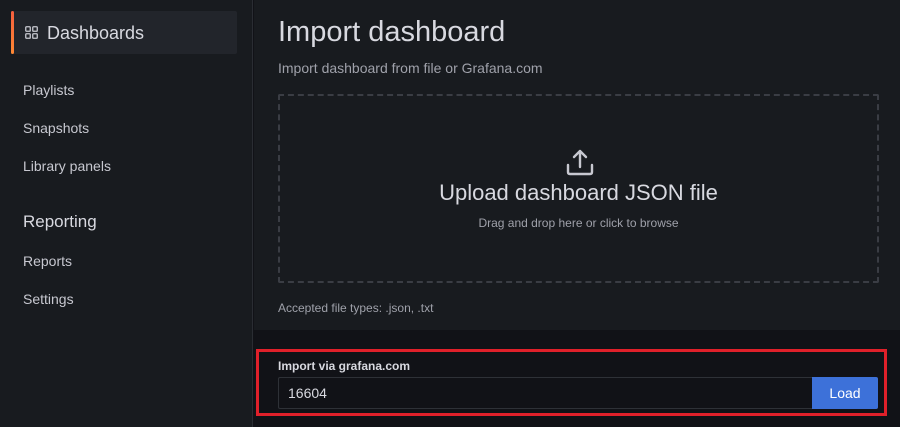  What do you see at coordinates (31, 32) in the screenshot?
I see `apps-grid-icon` at bounding box center [31, 32].